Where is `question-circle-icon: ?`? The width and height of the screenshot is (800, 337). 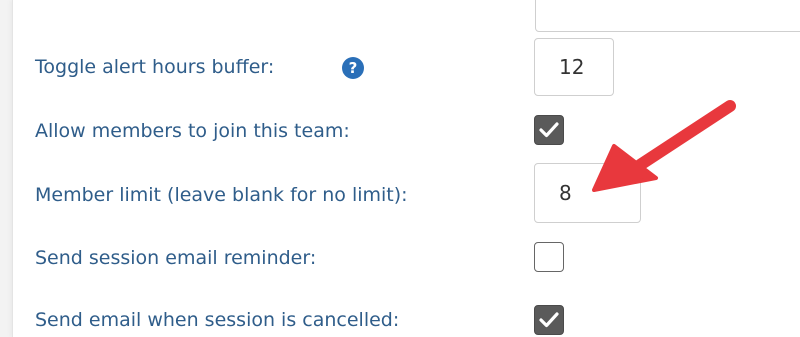 question-circle-icon: ? is located at coordinates (353, 68).